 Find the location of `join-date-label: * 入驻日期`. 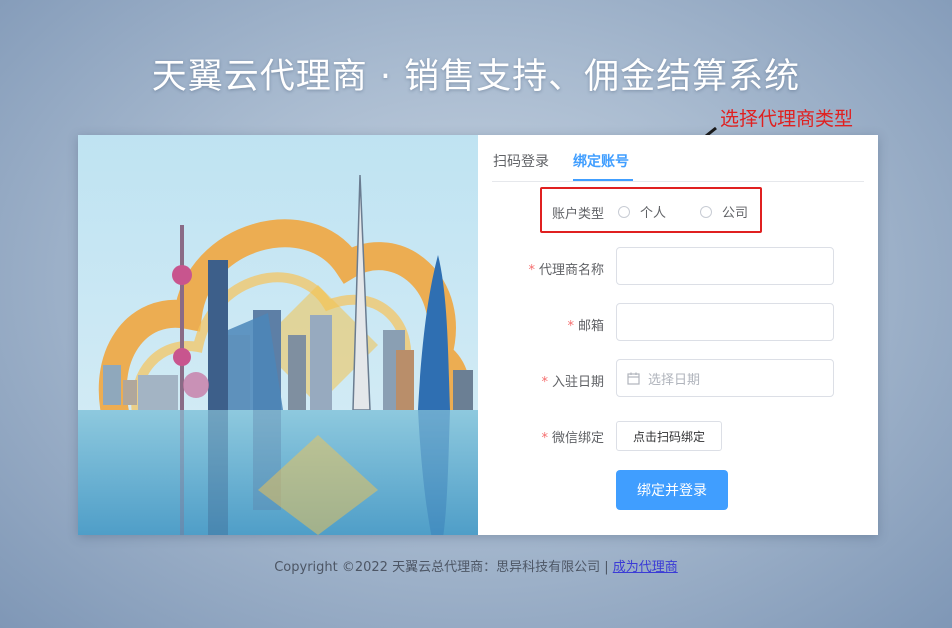

join-date-label: * 入驻日期 is located at coordinates (572, 382).